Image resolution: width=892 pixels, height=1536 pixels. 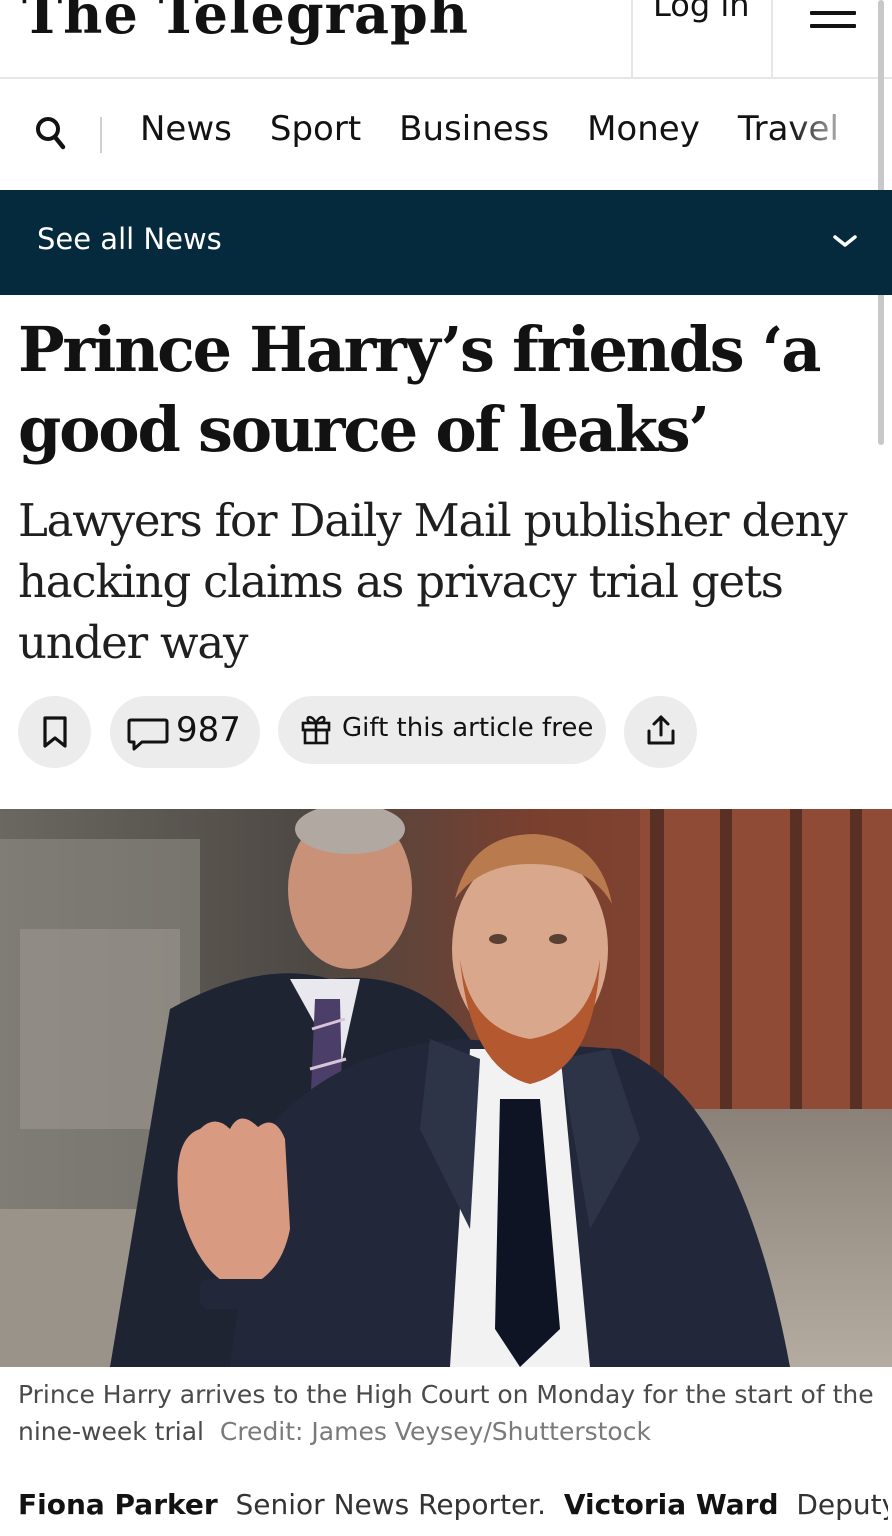 What do you see at coordinates (701, 12) in the screenshot?
I see `login-label: Log in` at bounding box center [701, 12].